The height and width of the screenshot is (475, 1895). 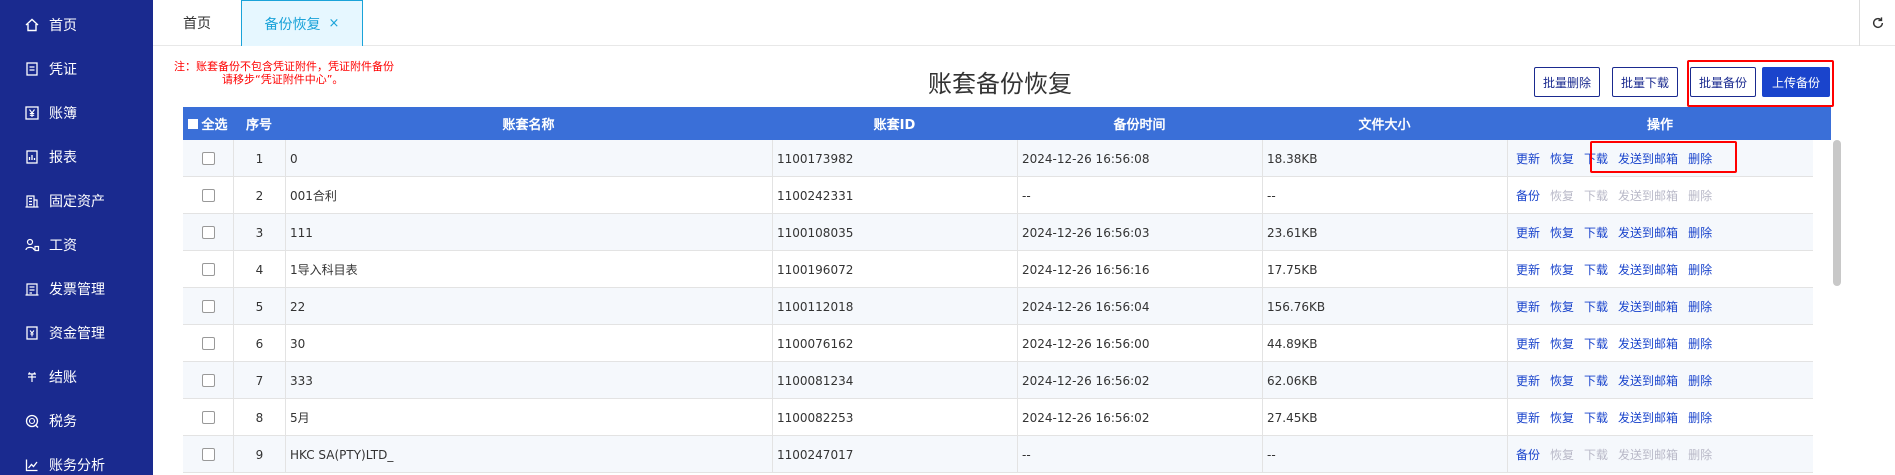 I want to click on tab-home: 首页, so click(x=197, y=23).